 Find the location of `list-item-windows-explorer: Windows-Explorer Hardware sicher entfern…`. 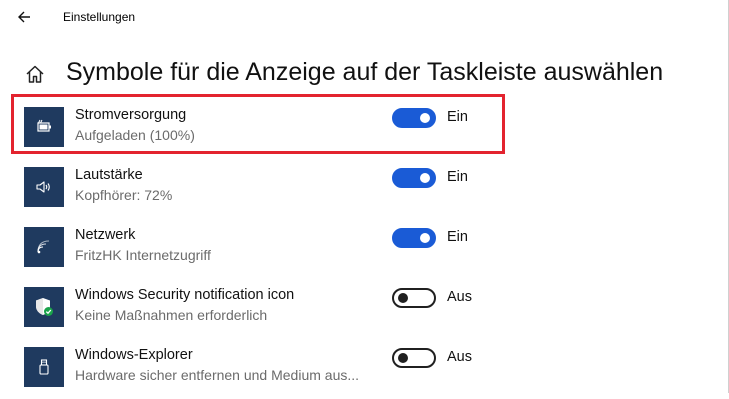

list-item-windows-explorer: Windows-Explorer Hardware sicher entfern… is located at coordinates (264, 373).